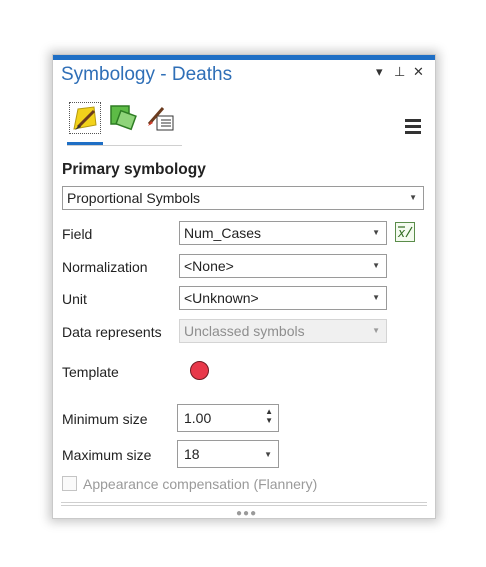  I want to click on expression-builder-icon: x, so click(405, 232).